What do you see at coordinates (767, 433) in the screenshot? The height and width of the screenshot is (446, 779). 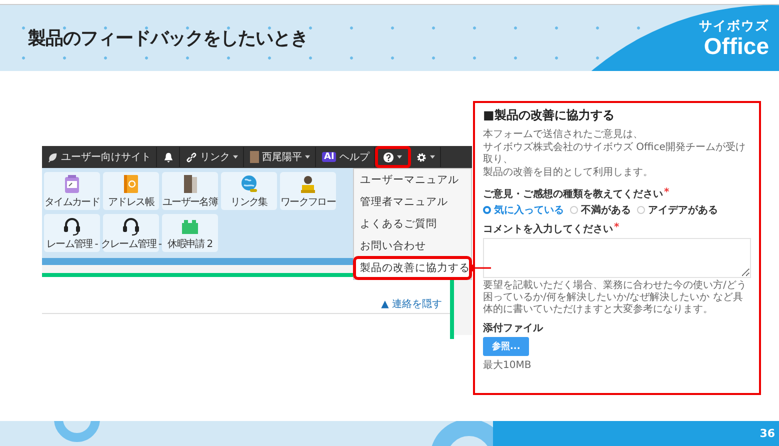 I see `page-number: 36` at bounding box center [767, 433].